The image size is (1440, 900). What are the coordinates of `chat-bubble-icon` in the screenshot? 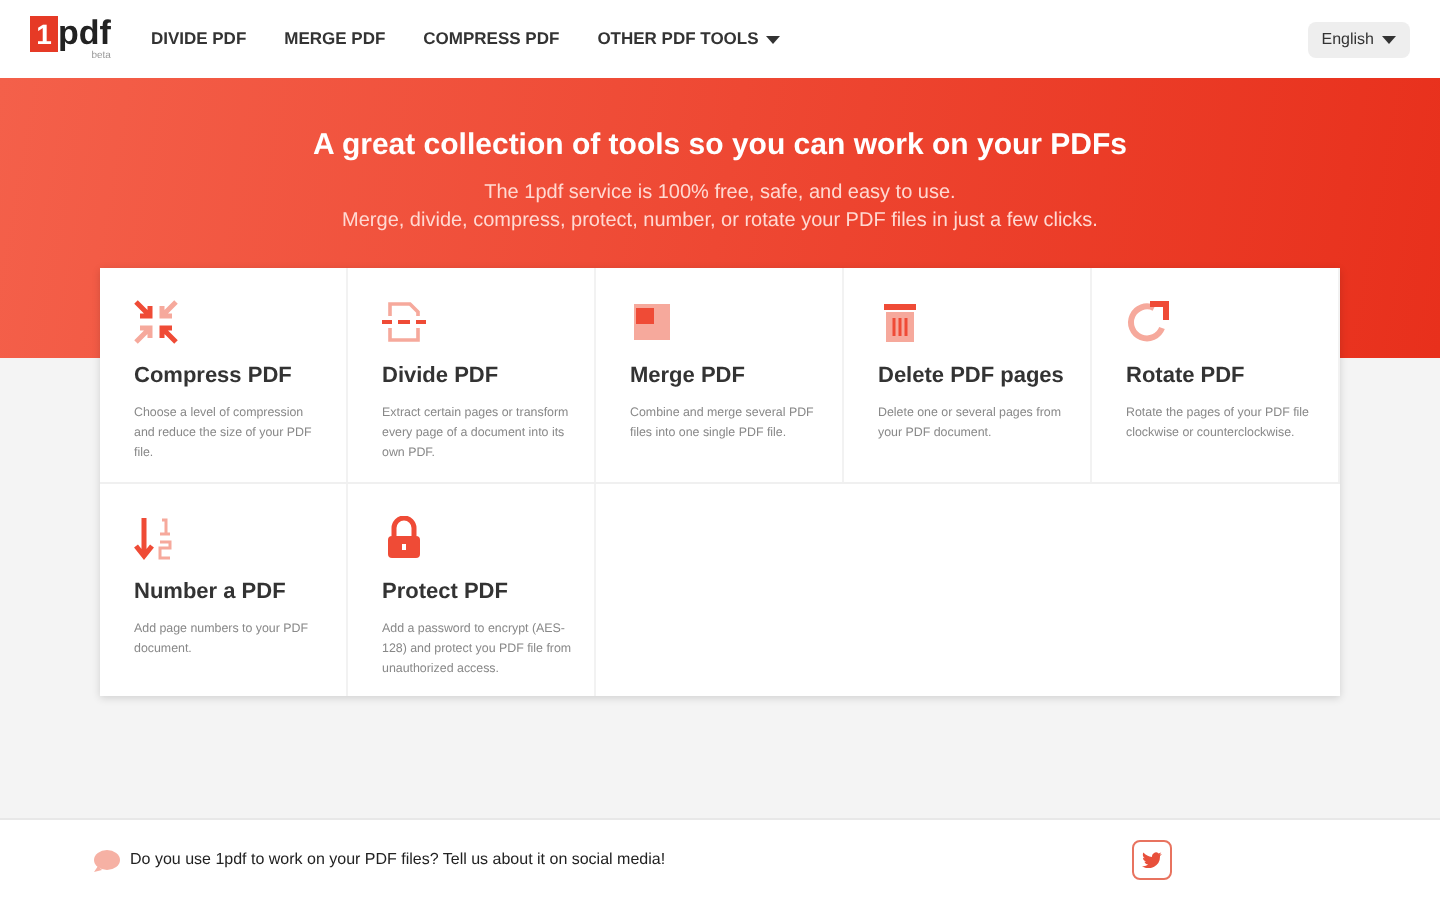 It's located at (107, 860).